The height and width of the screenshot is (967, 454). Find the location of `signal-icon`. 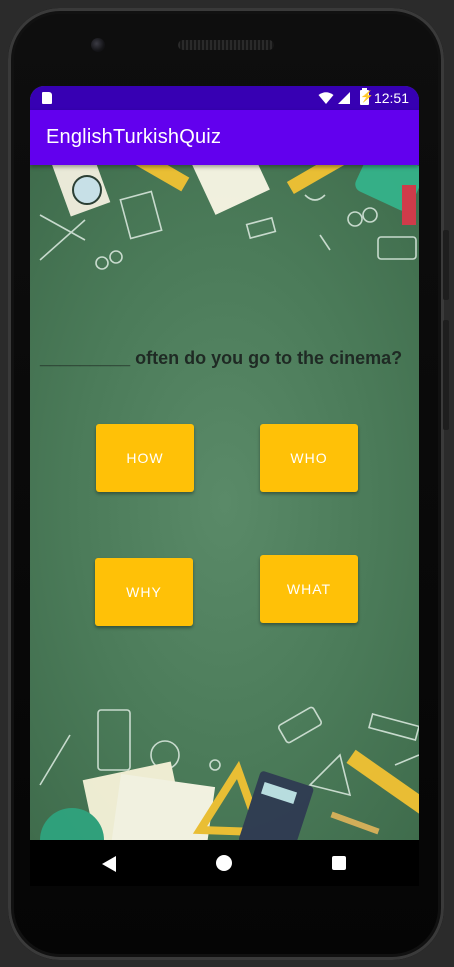

signal-icon is located at coordinates (344, 98).